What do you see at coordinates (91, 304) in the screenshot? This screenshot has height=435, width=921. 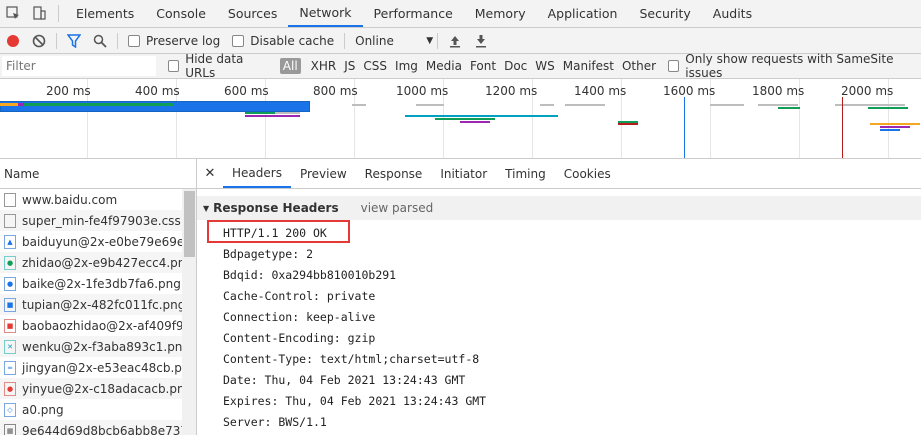 I see `table-row: ■ tupian@2x-482fc011fc.png` at bounding box center [91, 304].